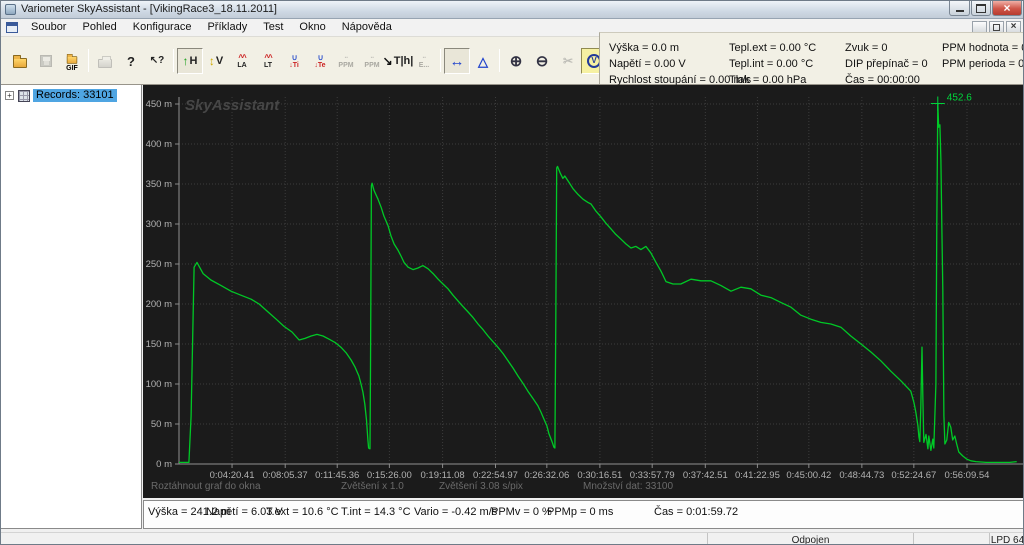  Describe the element at coordinates (495, 475) in the screenshot. I see `svg-text: 0:22:54.97` at that location.